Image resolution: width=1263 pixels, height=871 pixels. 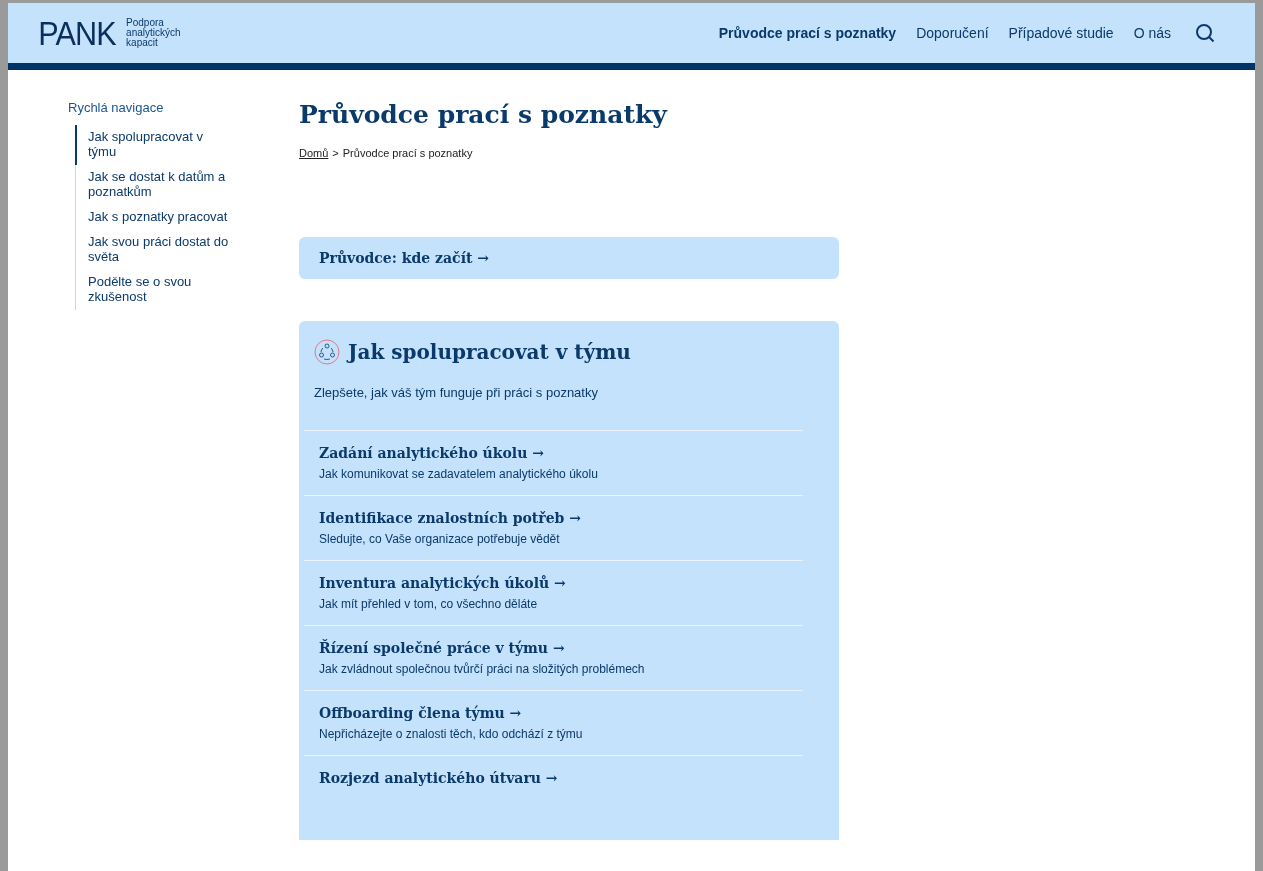 I want to click on guide-item-link: Inventura analytických úkolů →, so click(x=561, y=583).